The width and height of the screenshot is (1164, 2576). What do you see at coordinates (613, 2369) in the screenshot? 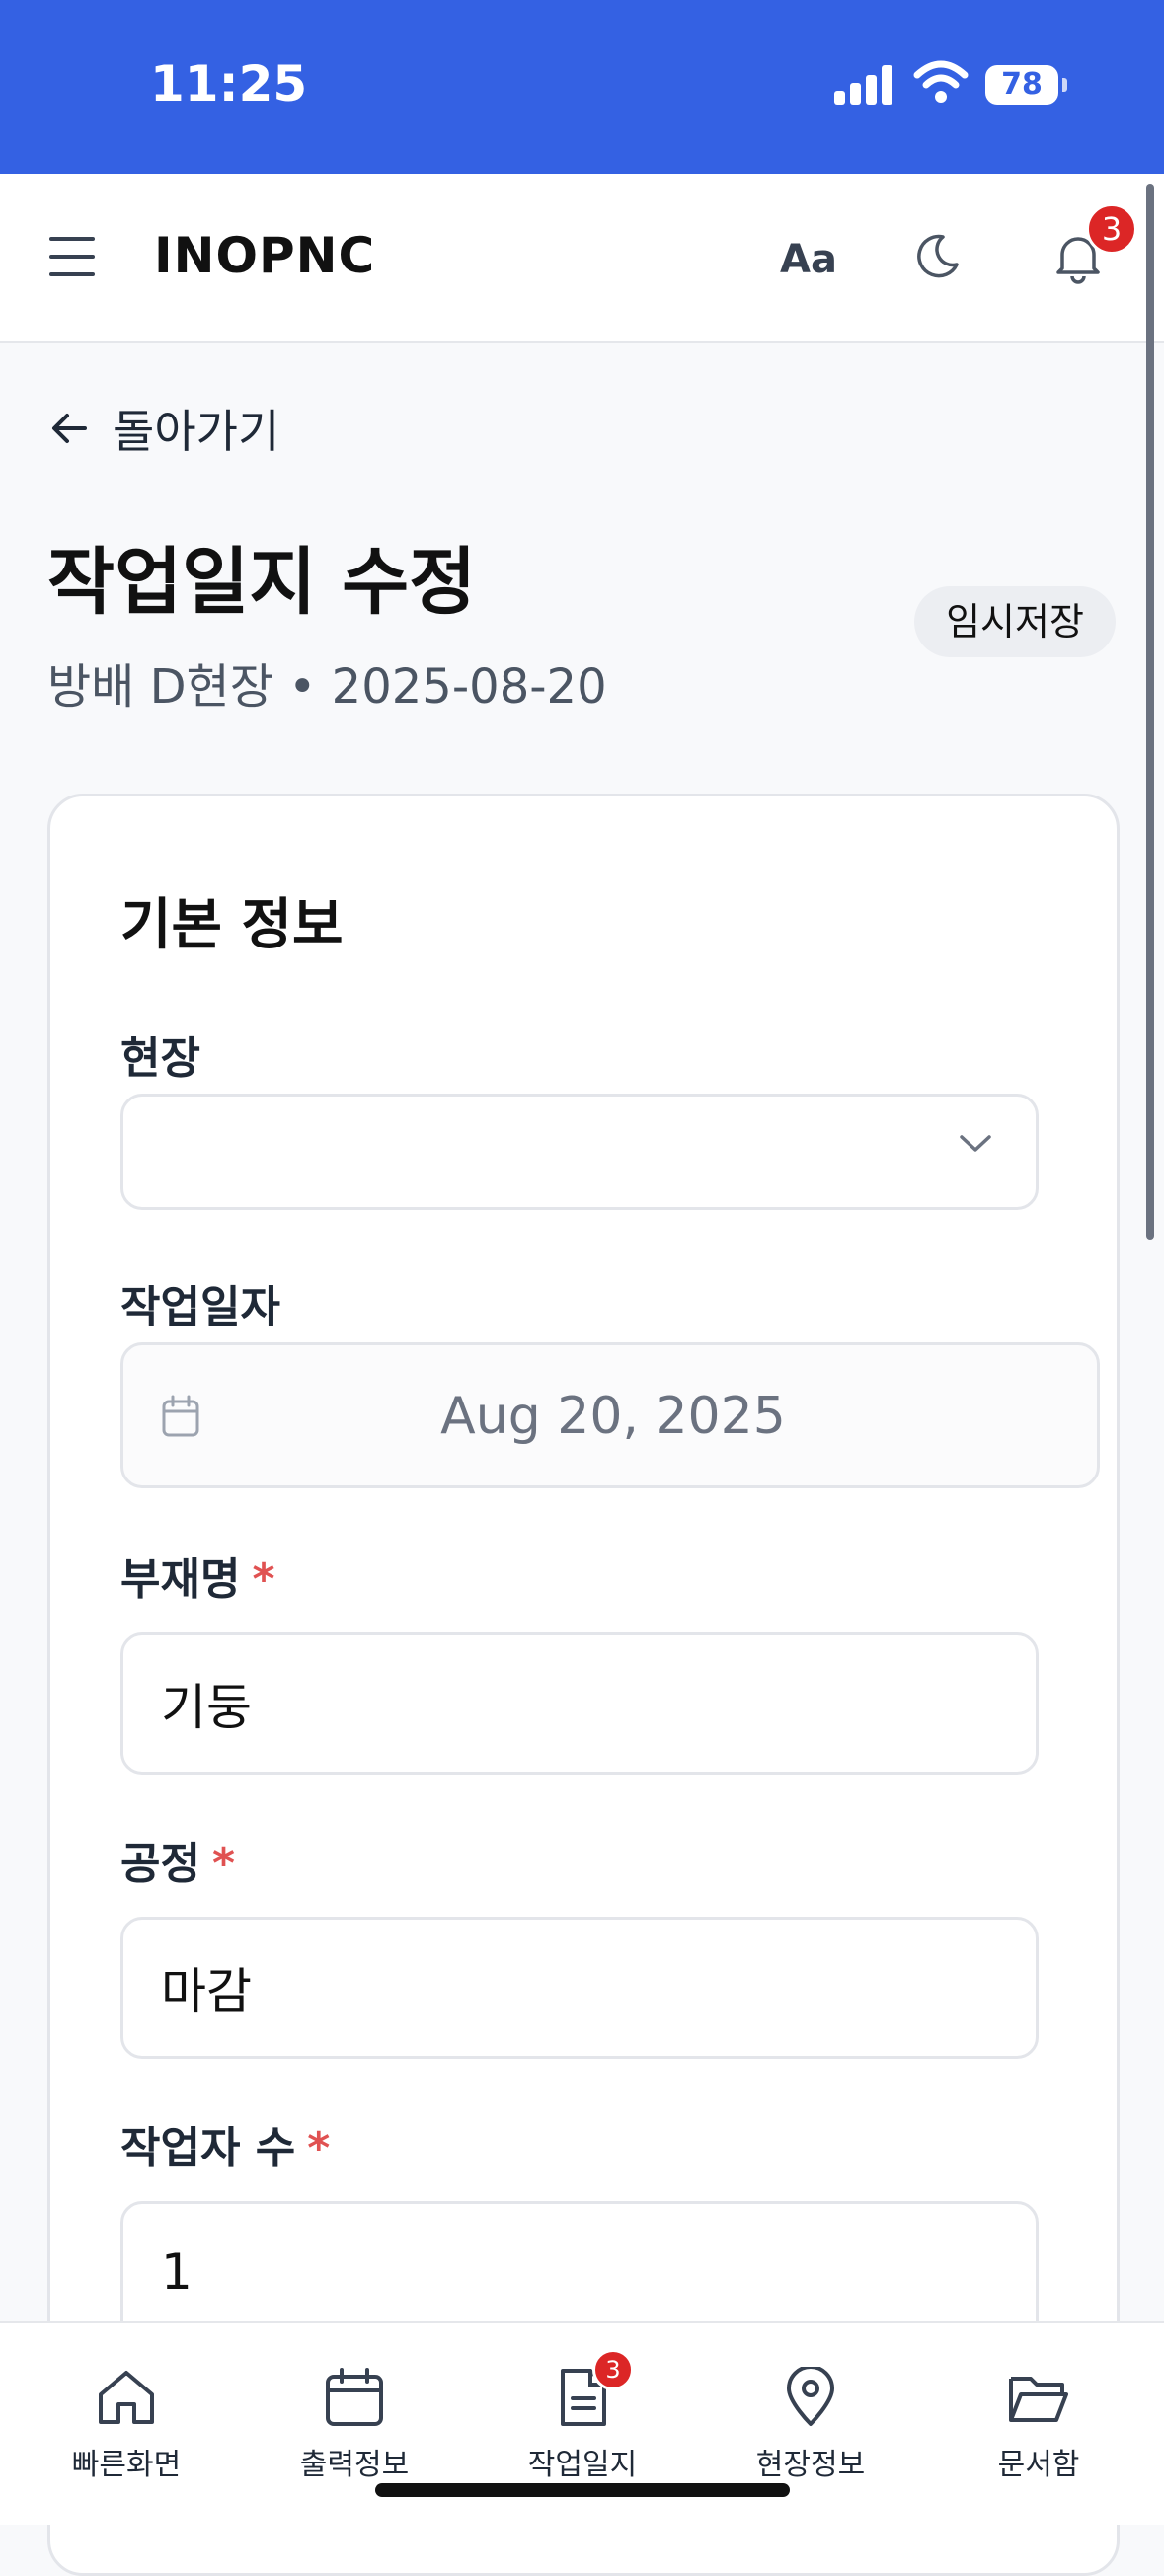
I see `nav-badge: 3` at bounding box center [613, 2369].